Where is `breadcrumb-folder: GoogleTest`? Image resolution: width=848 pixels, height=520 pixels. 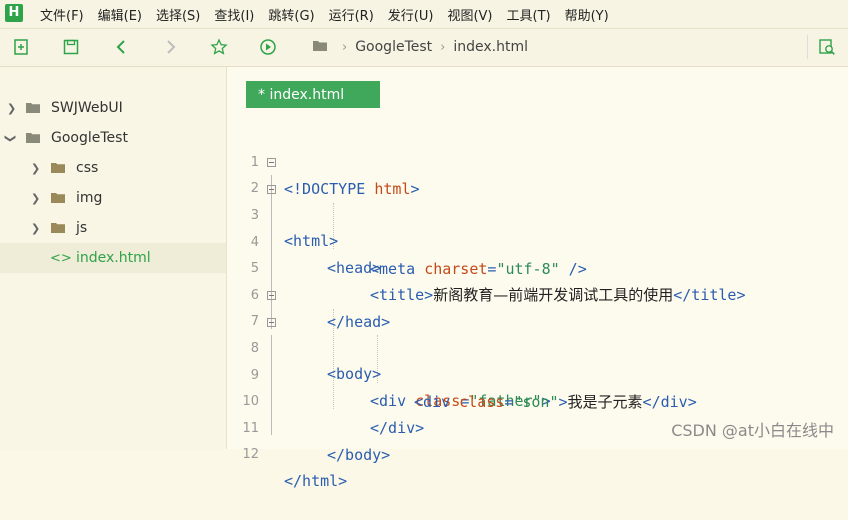 breadcrumb-folder: GoogleTest is located at coordinates (393, 47).